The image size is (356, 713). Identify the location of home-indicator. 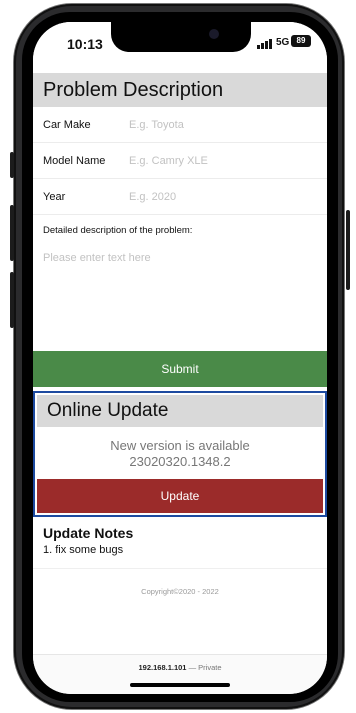
(180, 685).